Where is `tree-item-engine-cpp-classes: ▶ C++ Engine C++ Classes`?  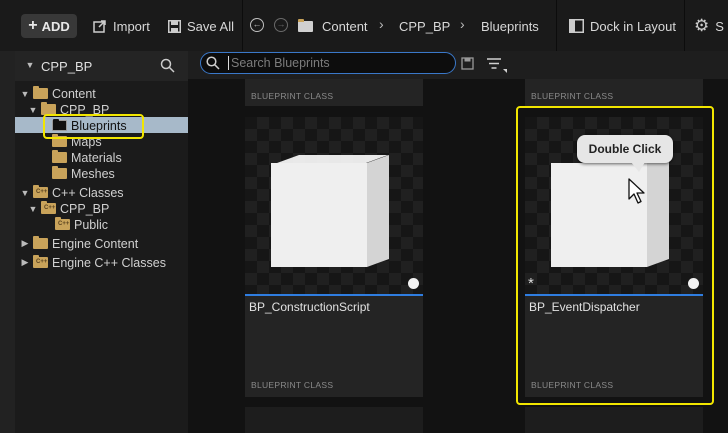
tree-item-engine-cpp-classes: ▶ C++ Engine C++ Classes is located at coordinates (93, 262).